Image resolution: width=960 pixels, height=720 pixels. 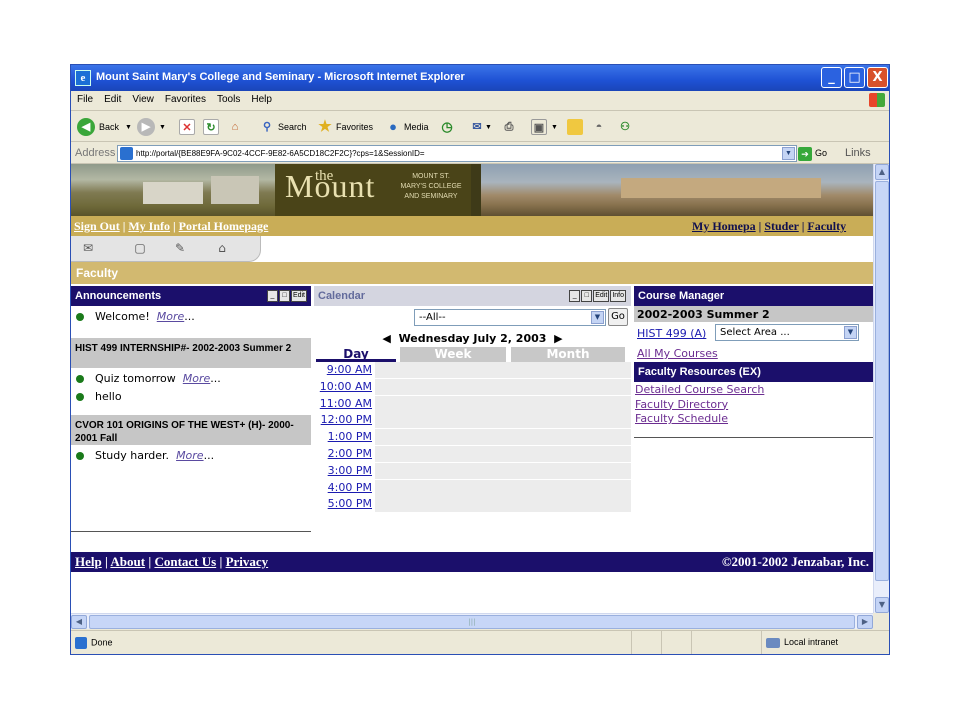 I want to click on portal-homepage-link: Portal Homepage, so click(x=224, y=226).